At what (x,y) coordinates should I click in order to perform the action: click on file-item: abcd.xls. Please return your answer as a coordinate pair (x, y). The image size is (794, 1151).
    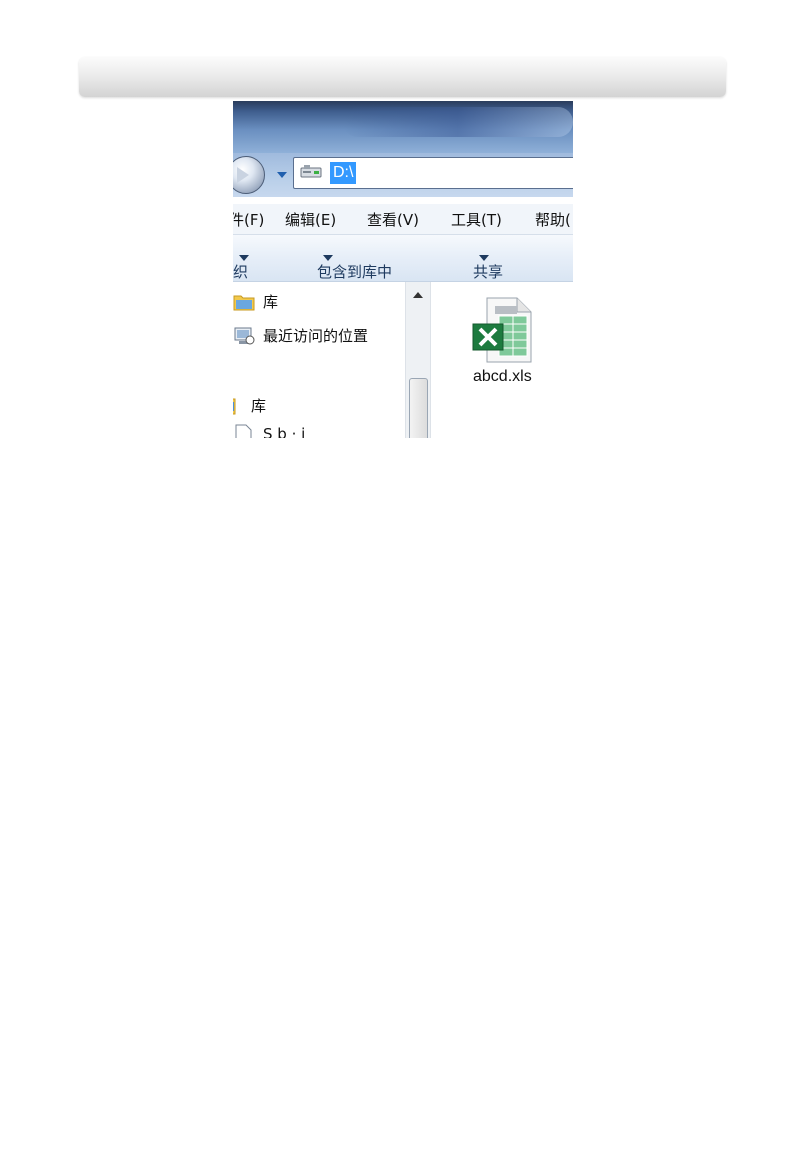
    Looking at the image, I should click on (511, 346).